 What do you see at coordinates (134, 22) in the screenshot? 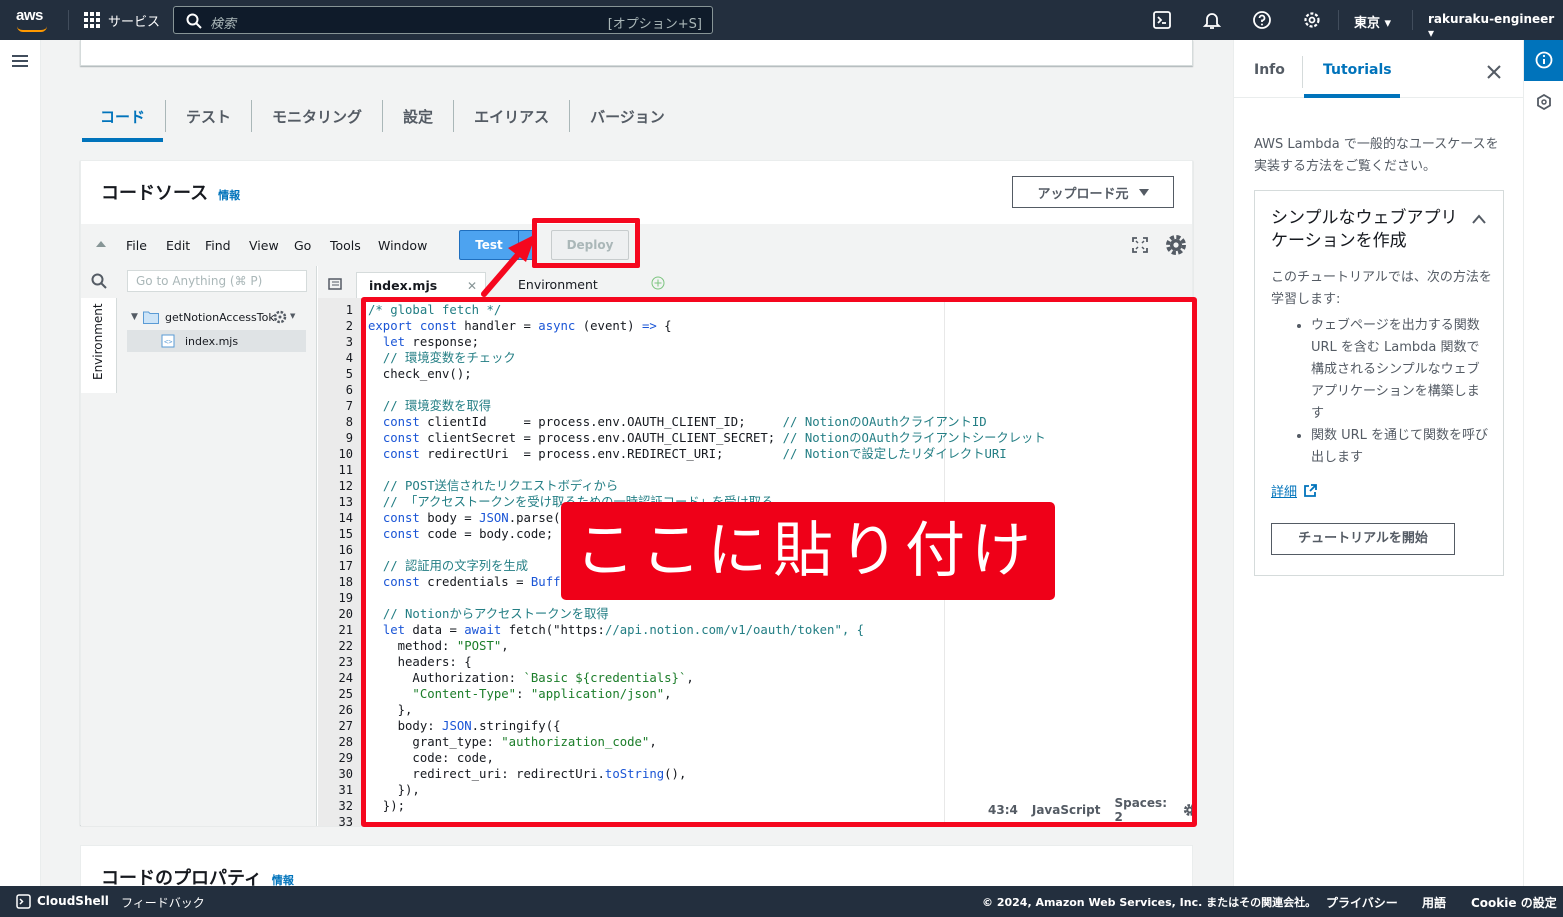
I see `services-label: サービス` at bounding box center [134, 22].